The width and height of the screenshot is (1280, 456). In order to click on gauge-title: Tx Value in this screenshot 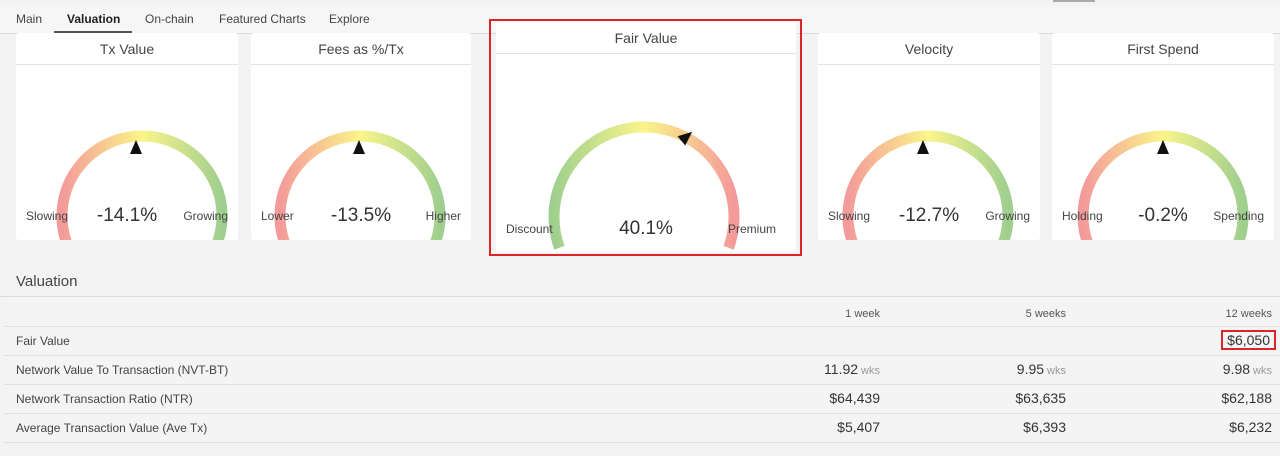, I will do `click(127, 49)`.